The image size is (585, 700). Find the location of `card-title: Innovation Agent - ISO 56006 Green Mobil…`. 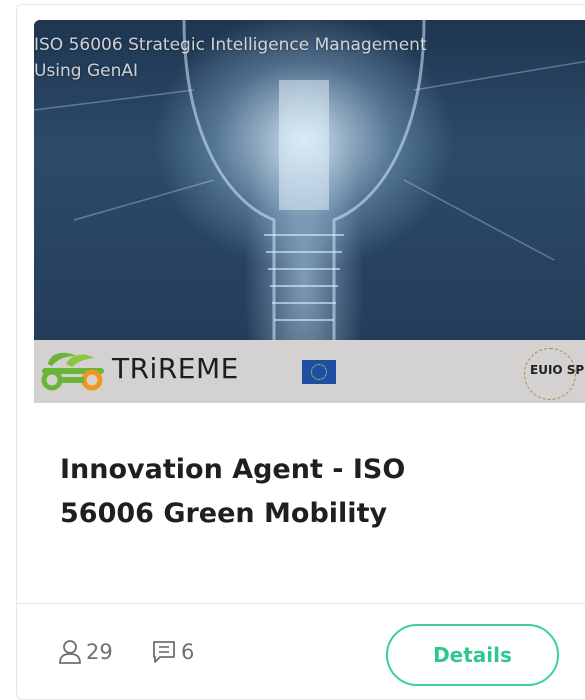

card-title: Innovation Agent - ISO 56006 Green Mobil… is located at coordinates (300, 492).